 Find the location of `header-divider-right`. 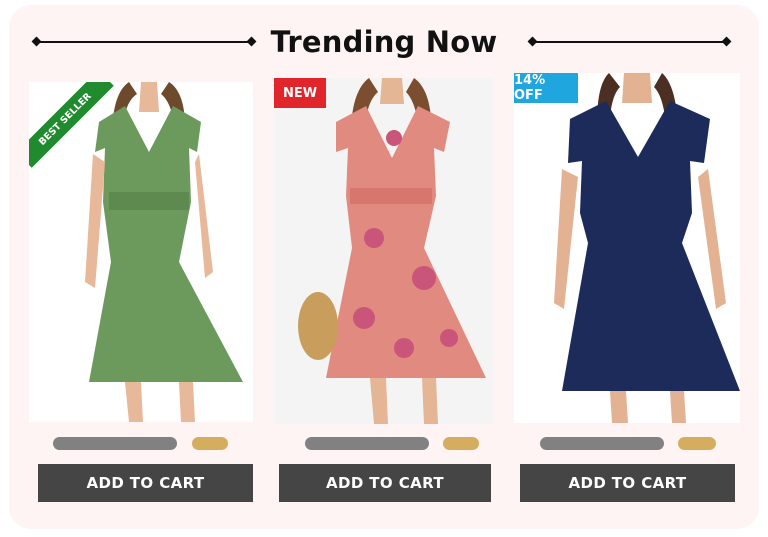

header-divider-right is located at coordinates (629, 42).